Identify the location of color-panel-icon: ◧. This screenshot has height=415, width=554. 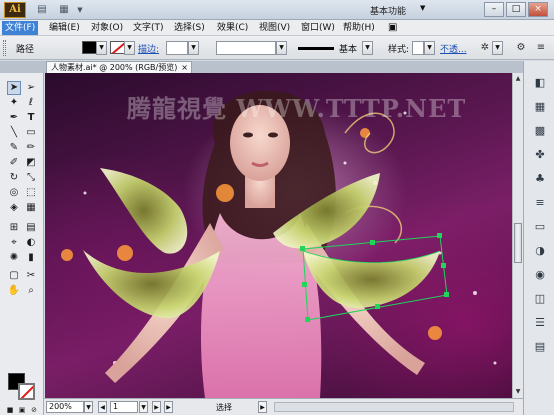
(540, 83).